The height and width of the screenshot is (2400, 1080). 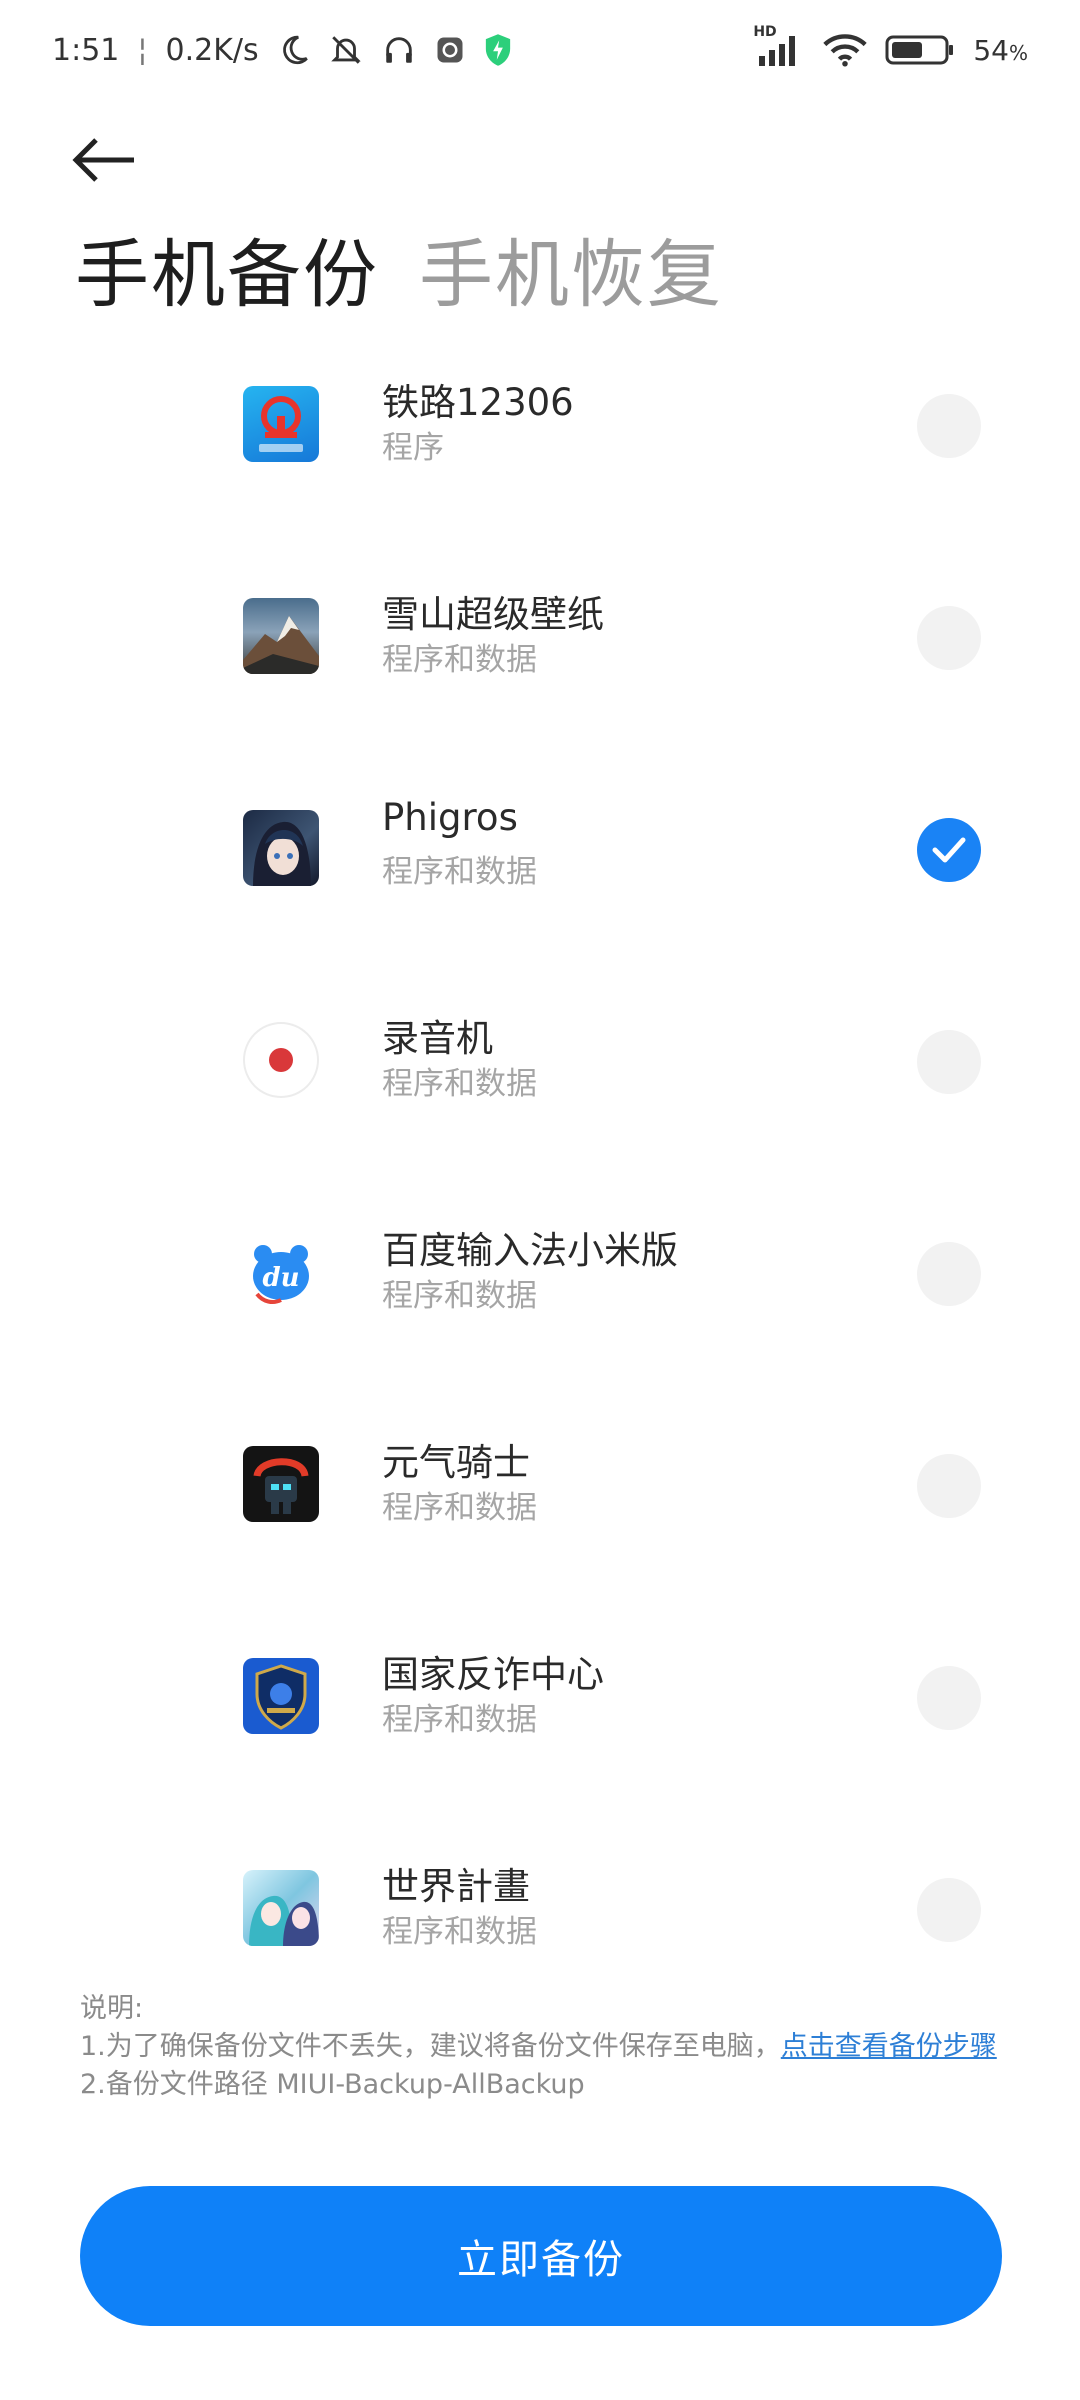 I want to click on app-subtitle: 程序, so click(x=413, y=448).